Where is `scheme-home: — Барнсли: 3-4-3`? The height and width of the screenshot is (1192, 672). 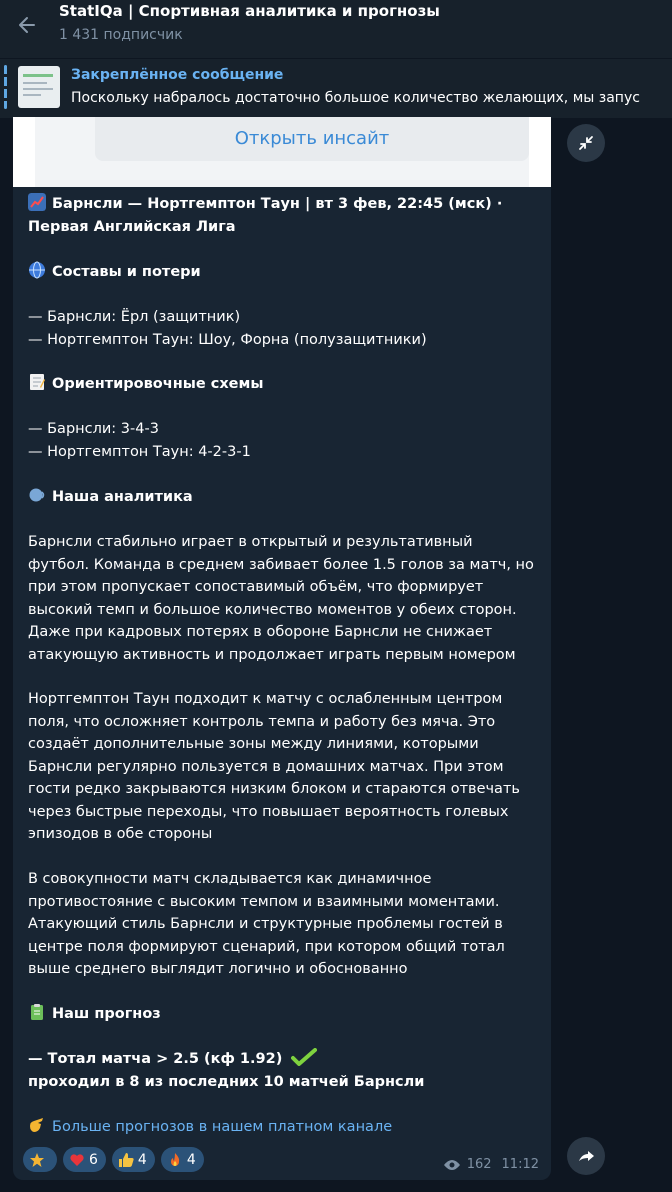 scheme-home: — Барнсли: 3-4-3 is located at coordinates (93, 429).